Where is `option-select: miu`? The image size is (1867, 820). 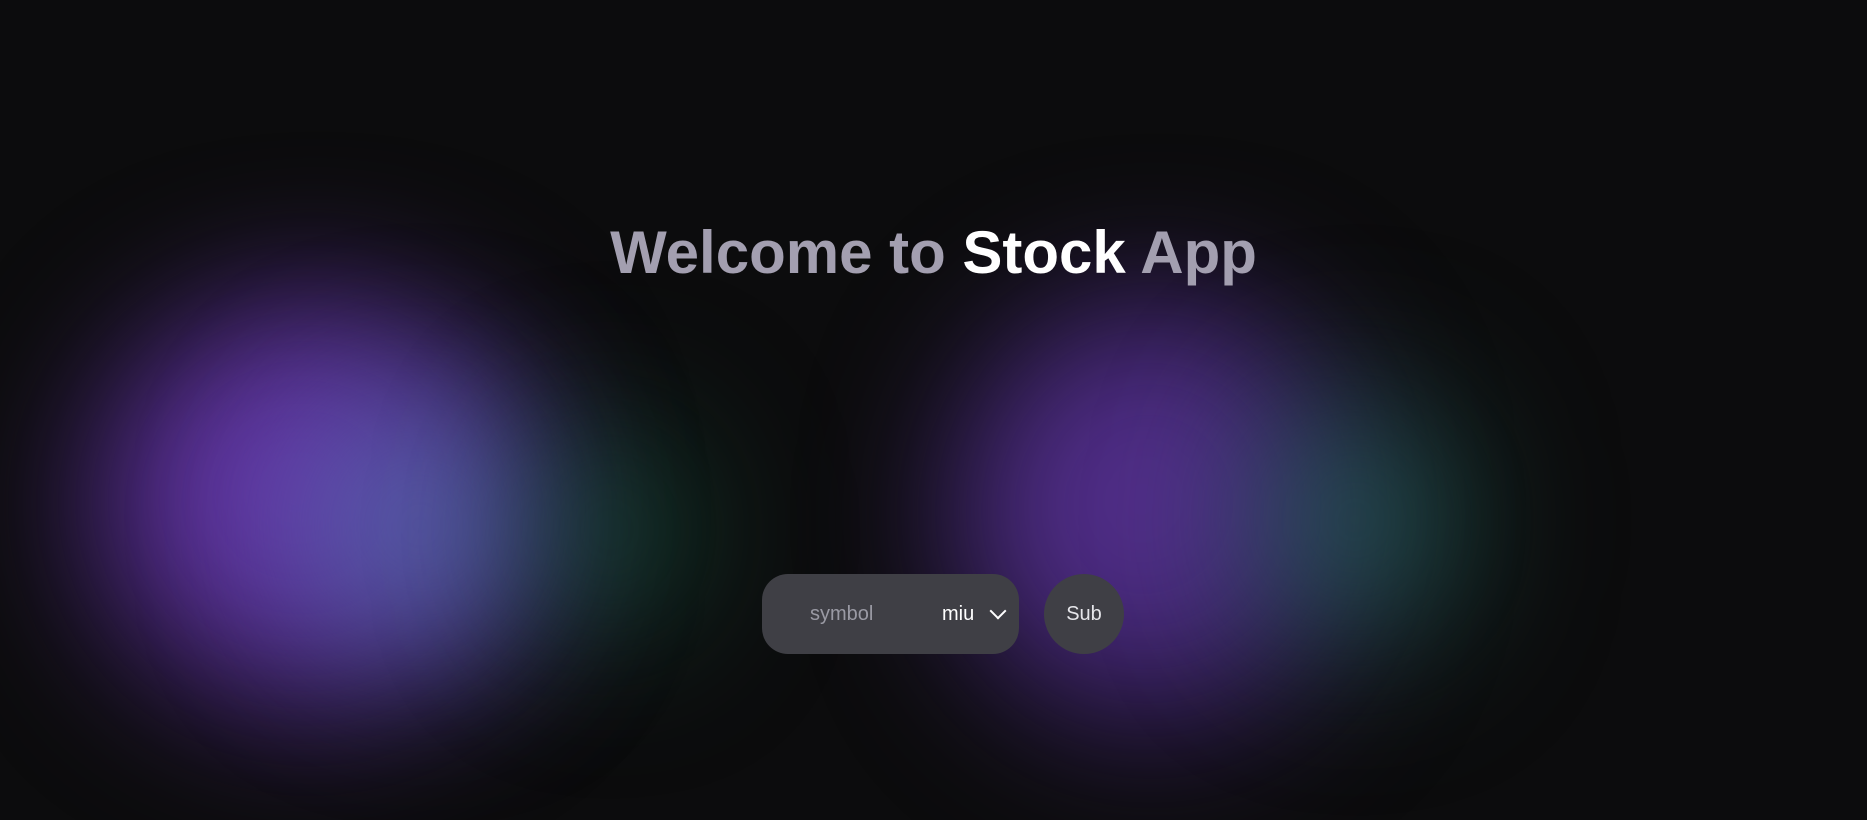
option-select: miu is located at coordinates (974, 614).